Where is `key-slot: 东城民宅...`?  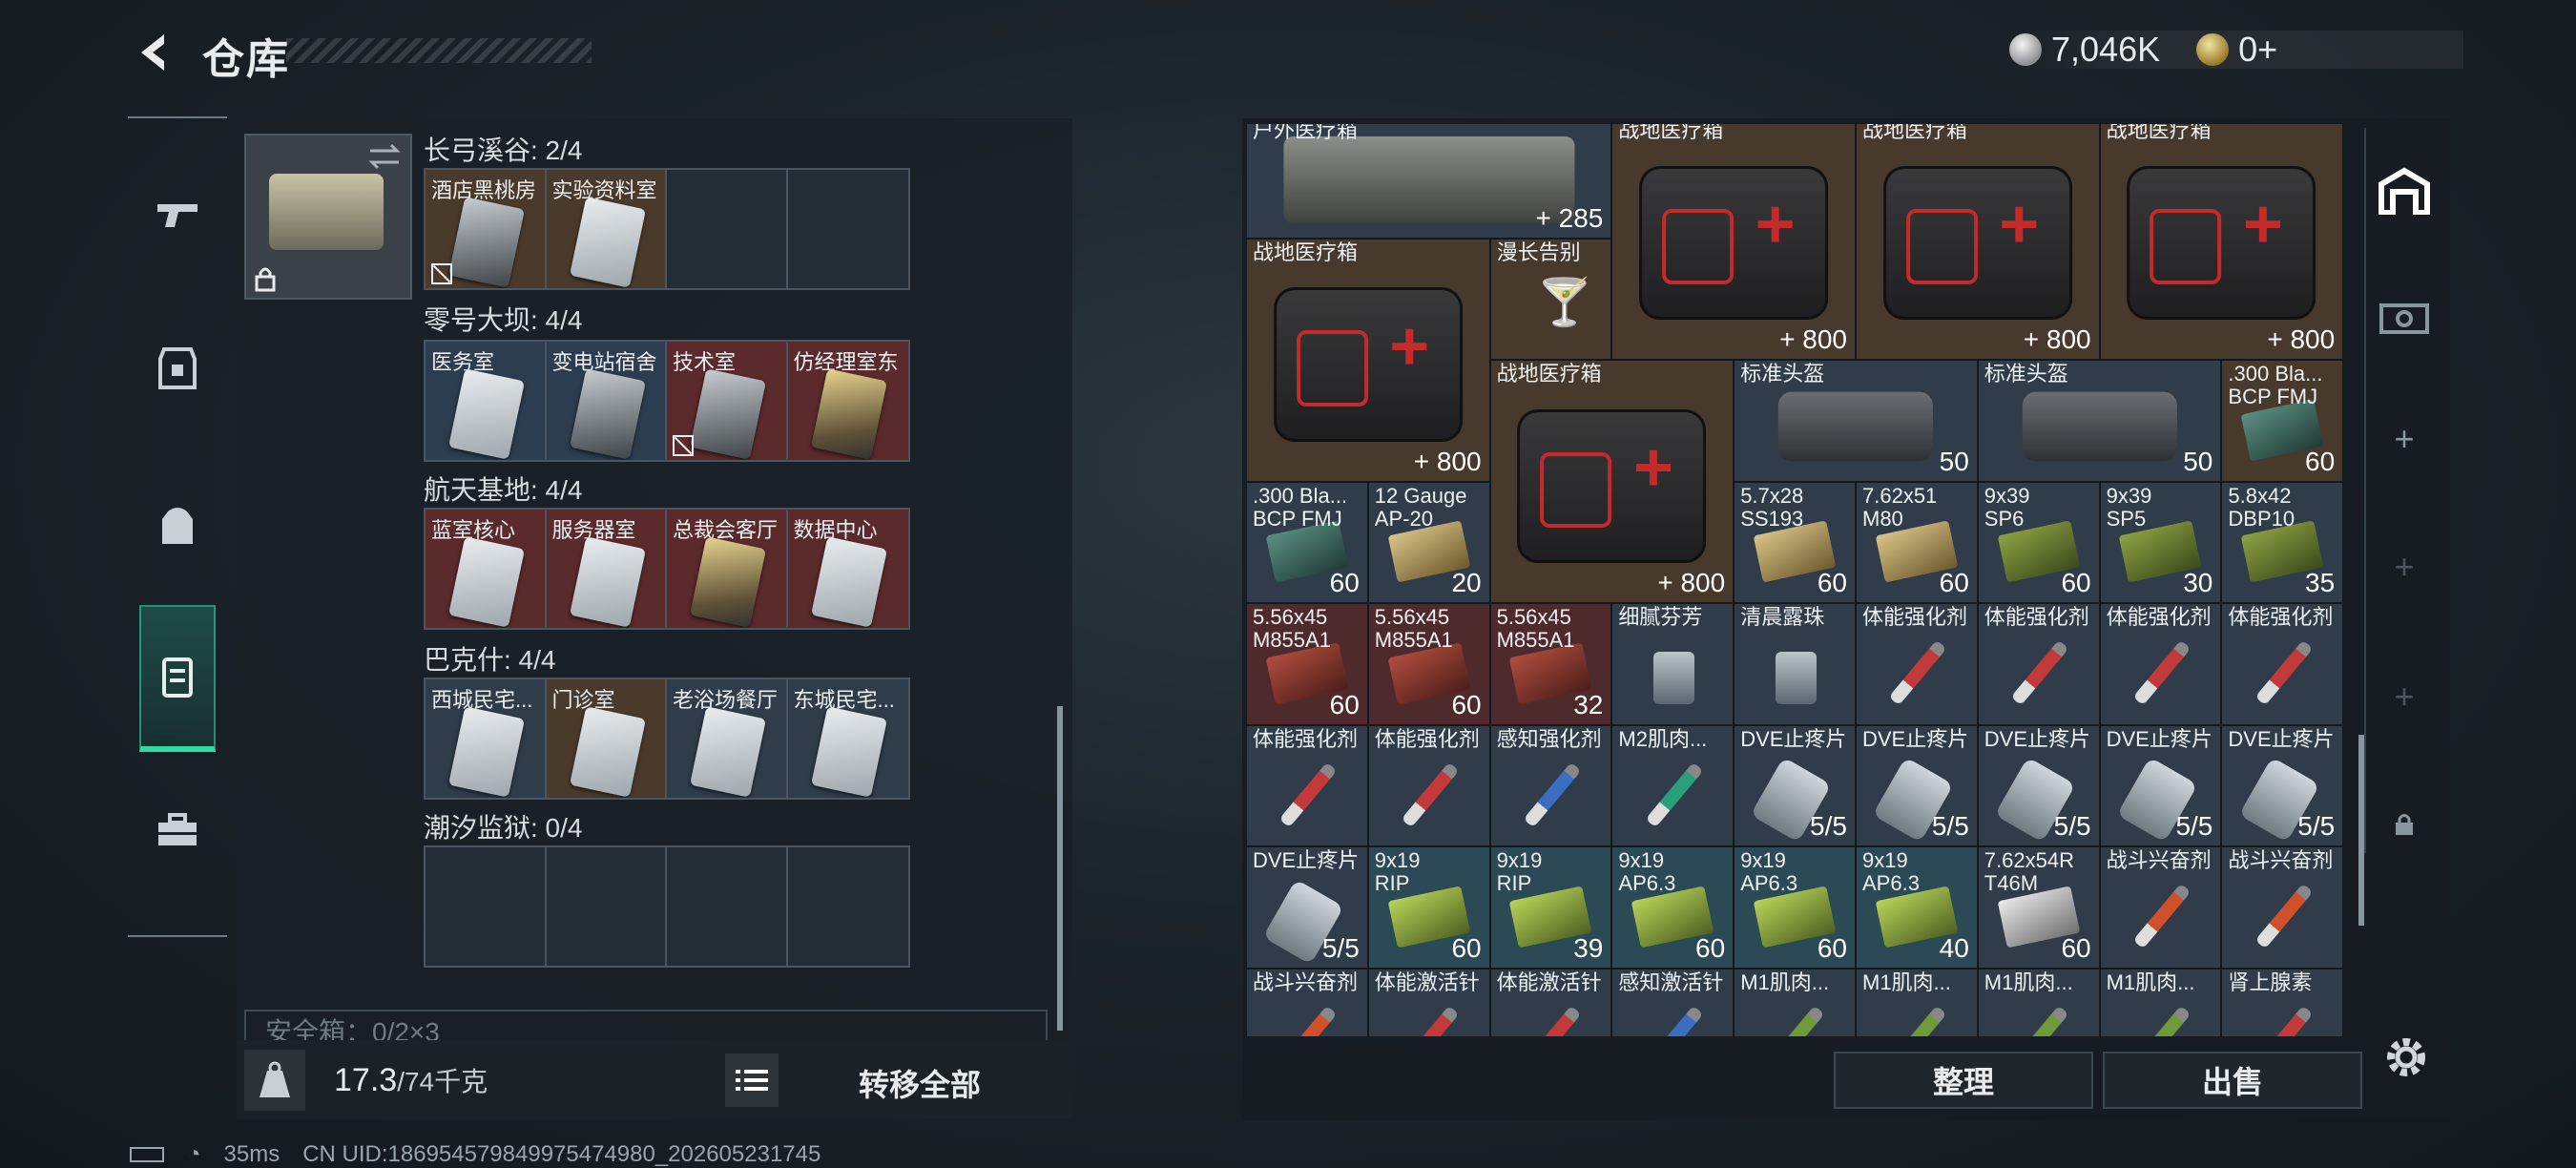 key-slot: 东城民宅... is located at coordinates (847, 738).